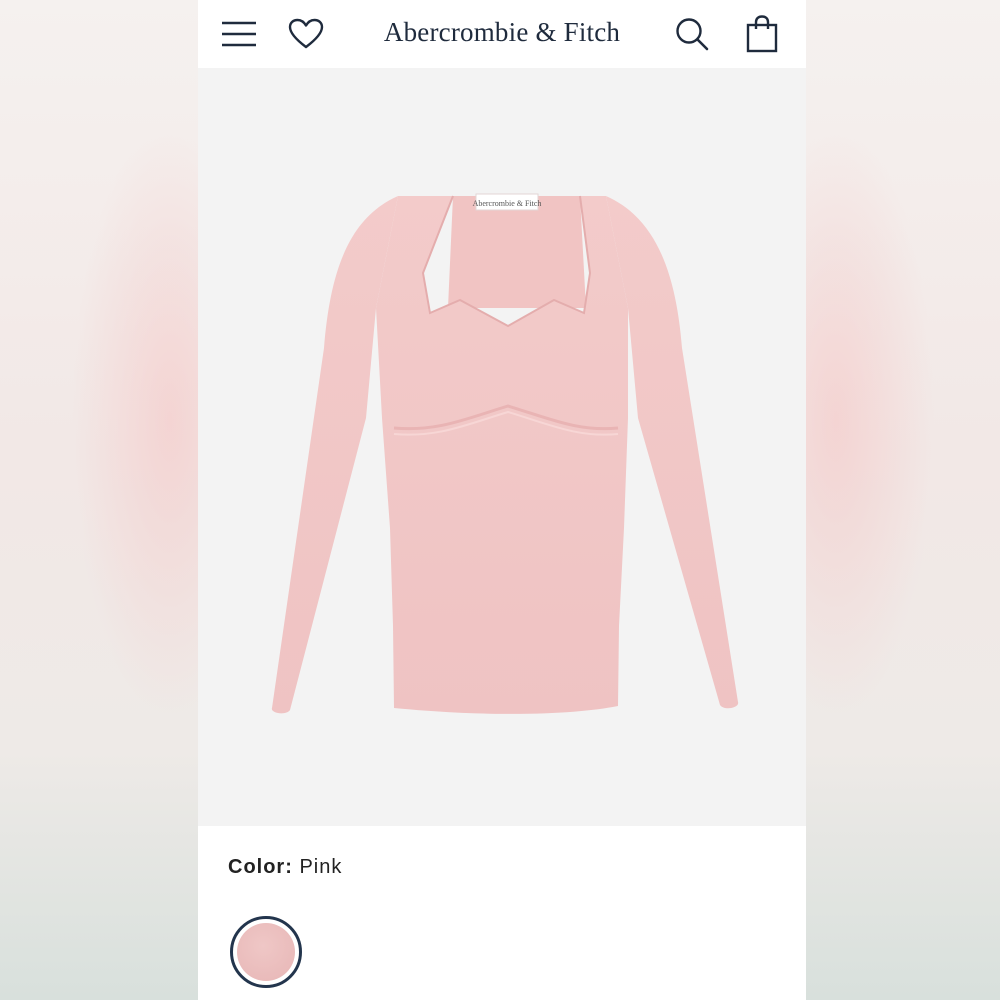  I want to click on color-label: Color: Pink, so click(285, 867).